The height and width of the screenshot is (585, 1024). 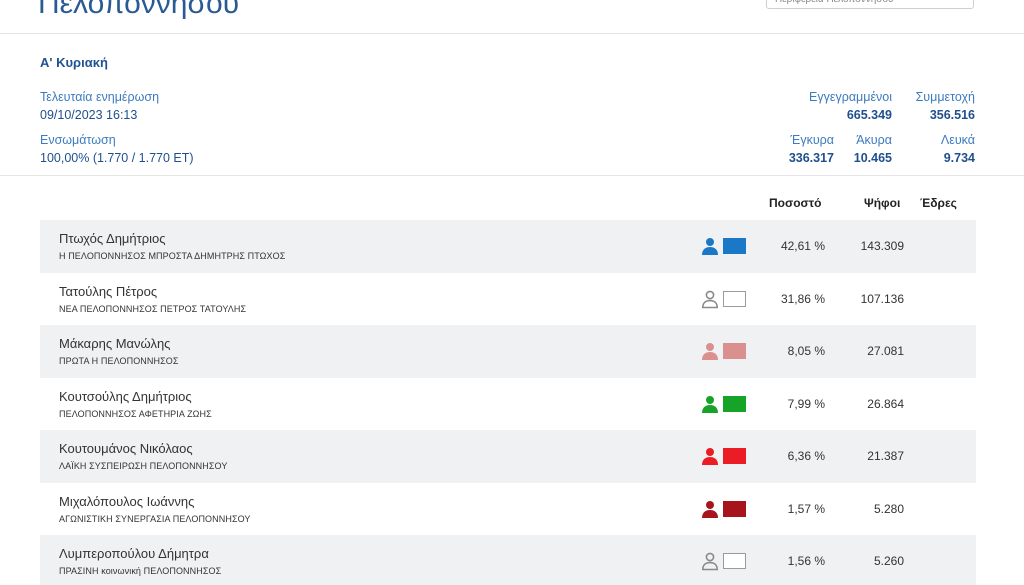 What do you see at coordinates (115, 343) in the screenshot?
I see `candidate-name: Μάκαρης Μανώλης` at bounding box center [115, 343].